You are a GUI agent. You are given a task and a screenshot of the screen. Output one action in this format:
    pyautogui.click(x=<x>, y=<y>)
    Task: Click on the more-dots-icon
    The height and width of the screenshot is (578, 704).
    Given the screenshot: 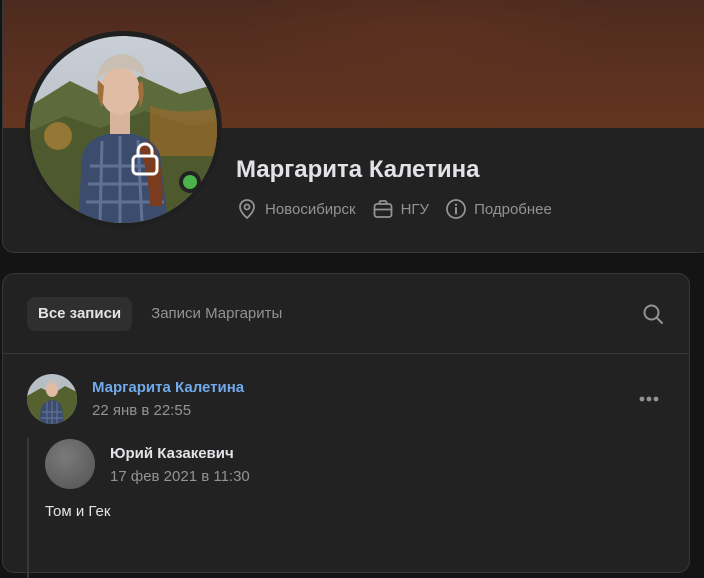 What is the action you would take?
    pyautogui.click(x=649, y=399)
    